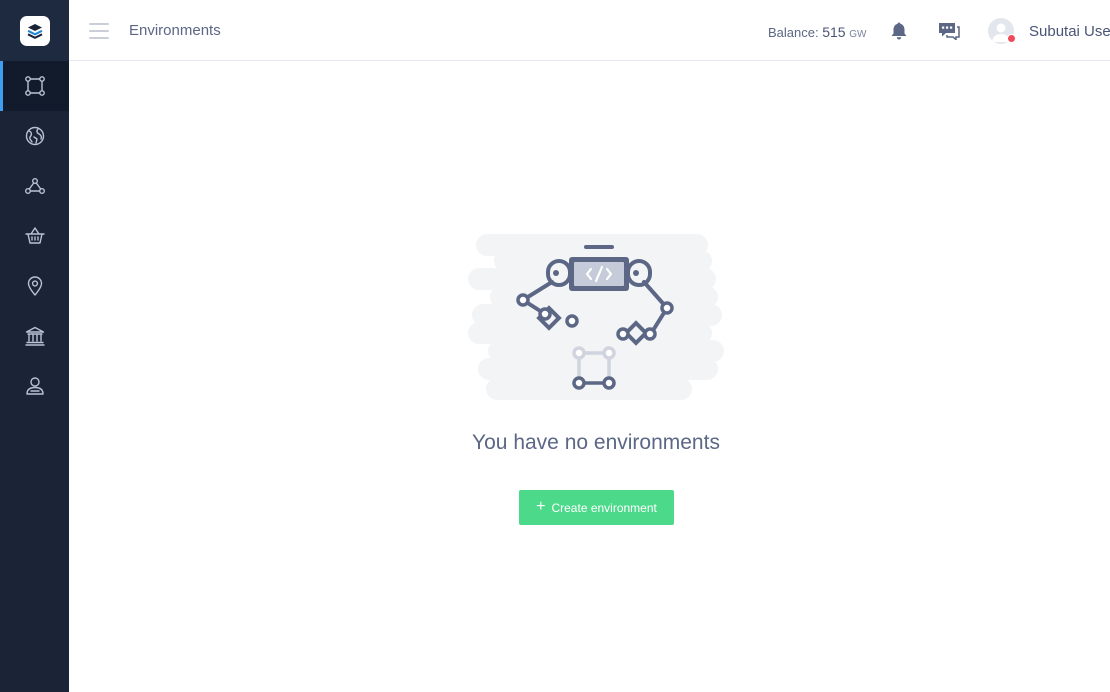 The height and width of the screenshot is (692, 1110). What do you see at coordinates (858, 34) in the screenshot?
I see `balance-unit: GW` at bounding box center [858, 34].